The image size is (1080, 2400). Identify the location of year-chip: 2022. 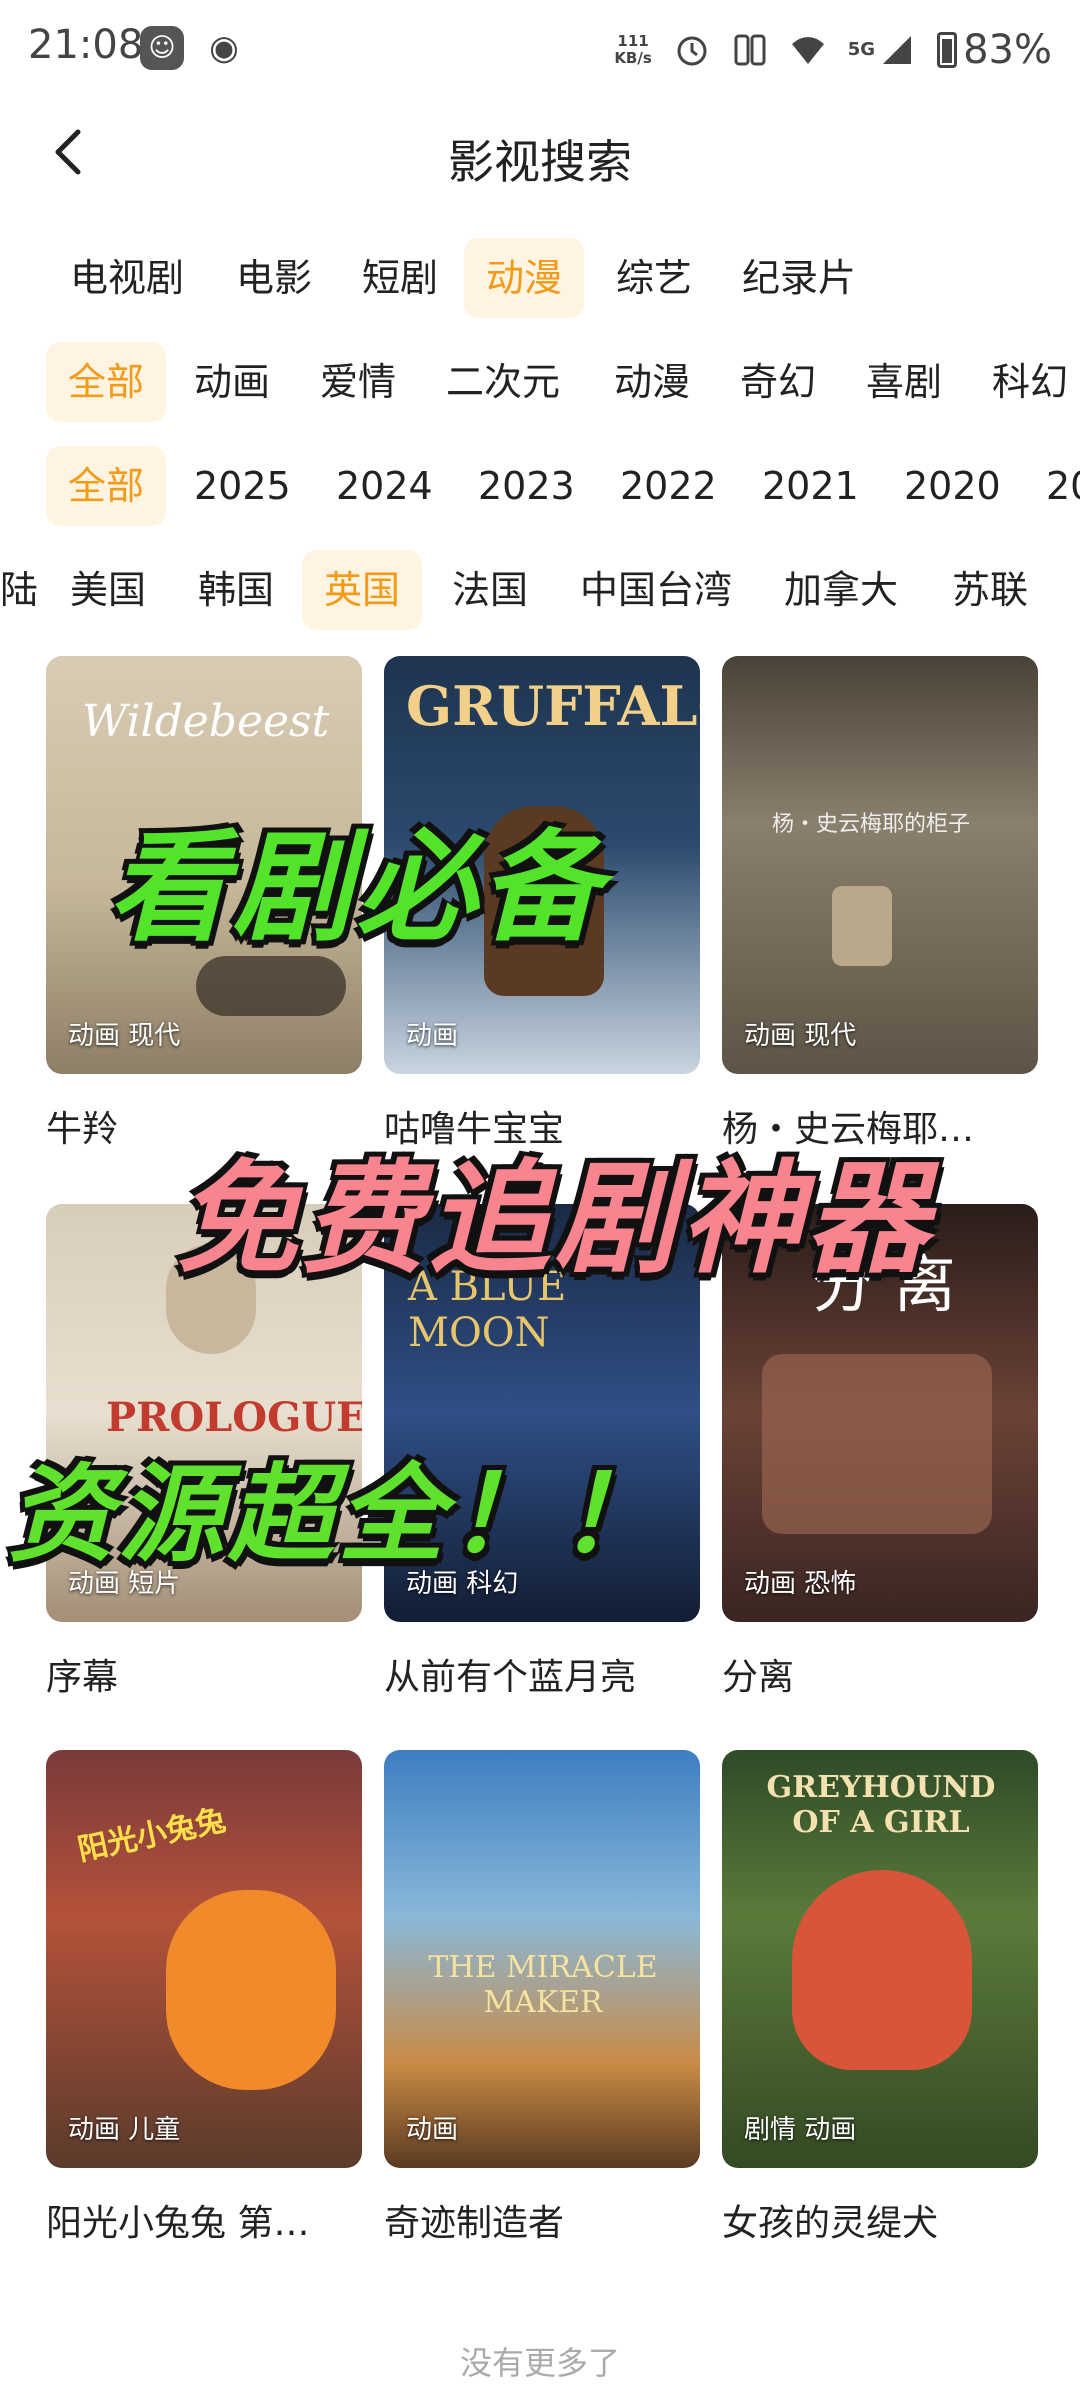
(668, 486).